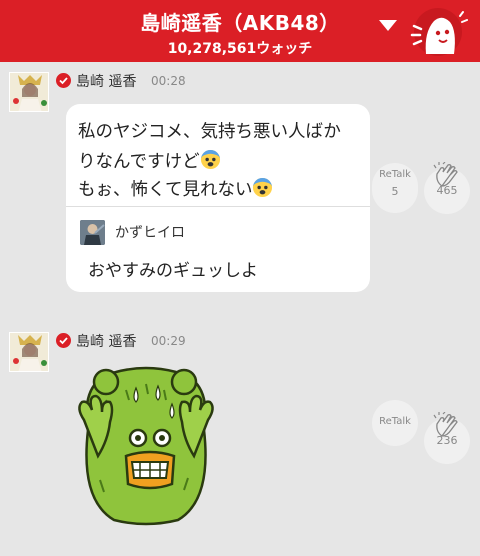  I want to click on dropdown-arrow-icon, so click(388, 25).